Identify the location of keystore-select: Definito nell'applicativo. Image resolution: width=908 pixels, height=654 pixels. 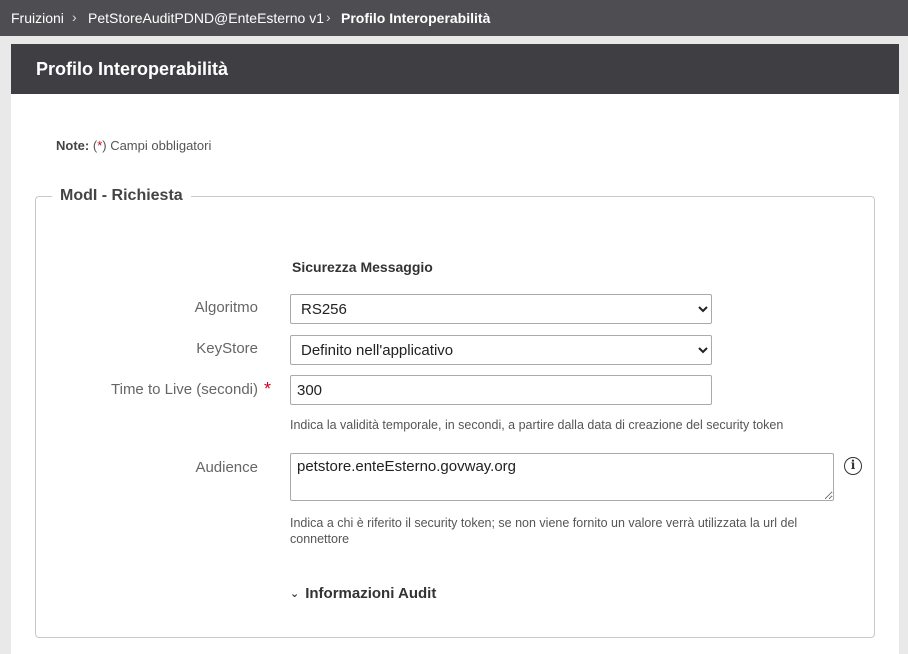
(501, 350).